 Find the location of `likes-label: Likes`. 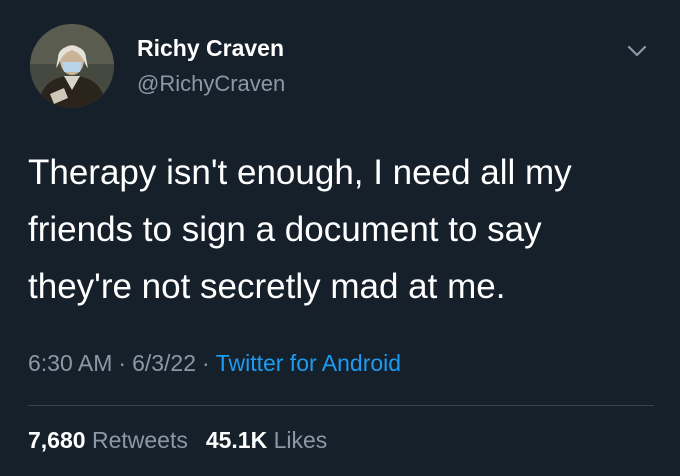

likes-label: Likes is located at coordinates (300, 440).